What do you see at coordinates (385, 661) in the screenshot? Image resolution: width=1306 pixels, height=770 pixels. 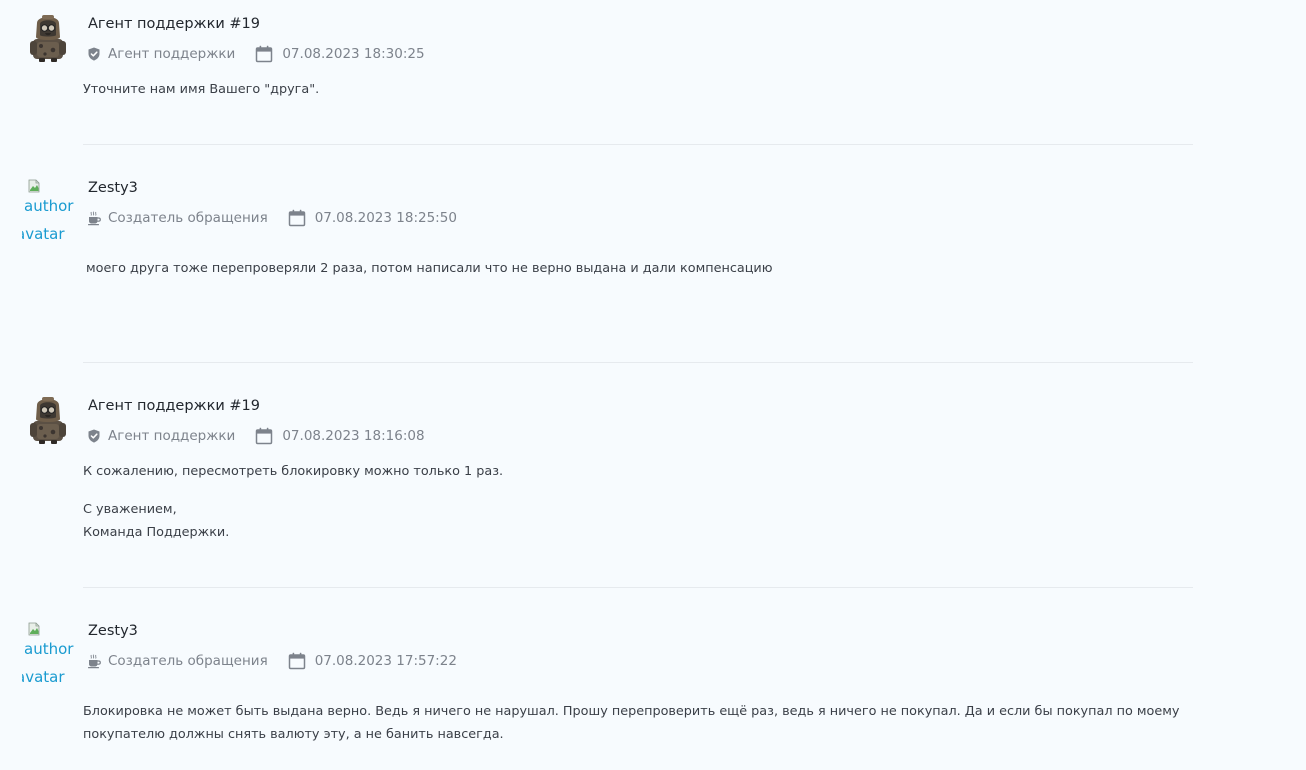 I see `message-datetime: 07.08.2023 17:57:22` at bounding box center [385, 661].